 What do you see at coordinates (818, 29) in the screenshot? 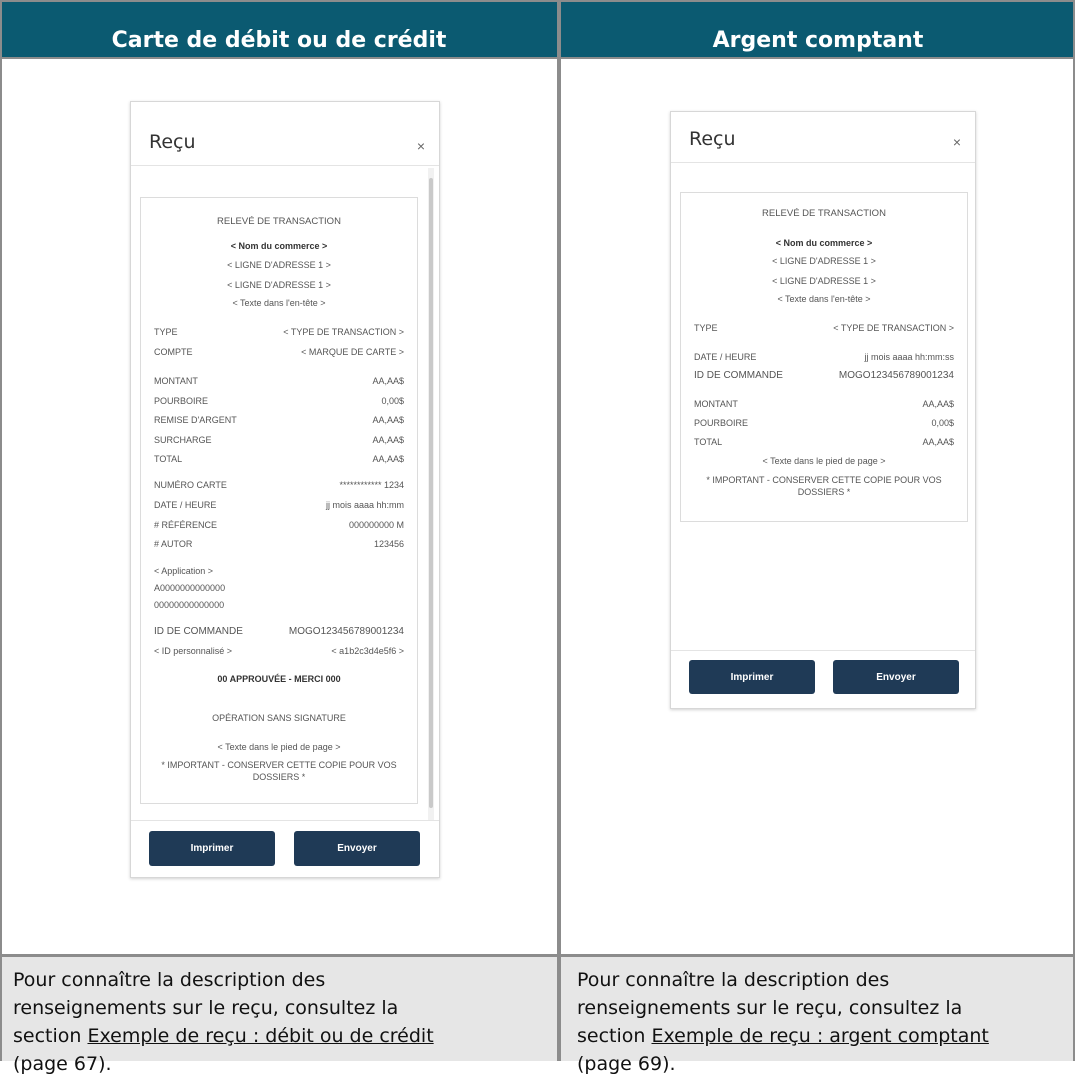
I see `header-cash: Argent comptant` at bounding box center [818, 29].